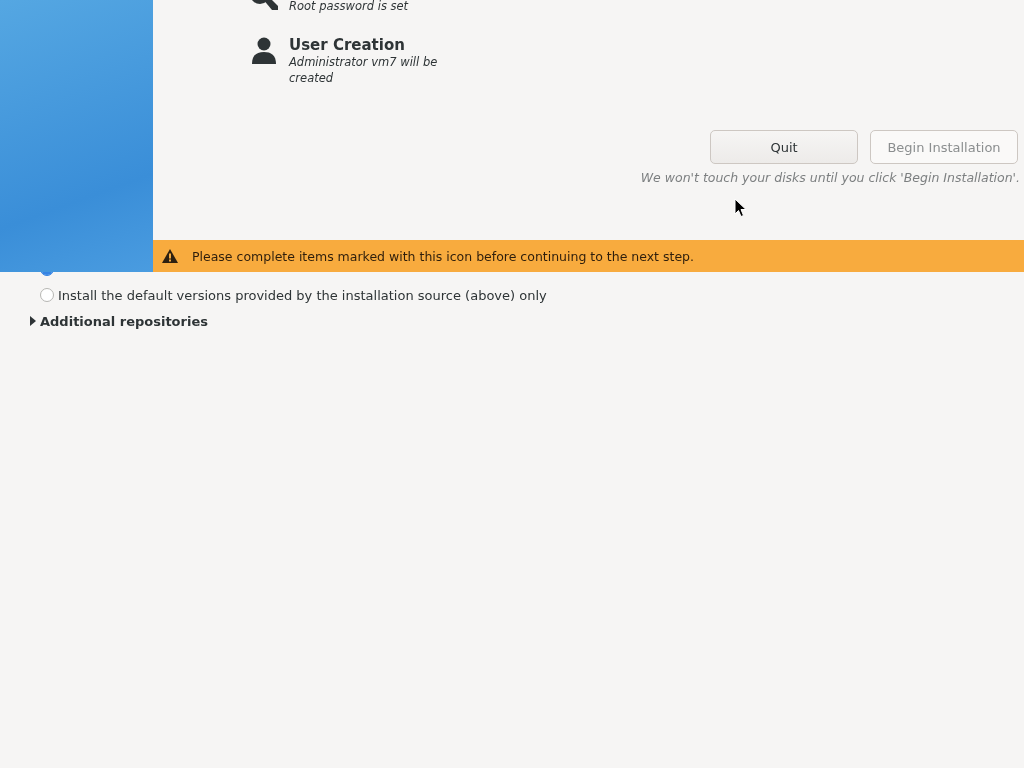 This screenshot has height=768, width=1024. Describe the element at coordinates (784, 147) in the screenshot. I see `action-button: Quit` at that location.